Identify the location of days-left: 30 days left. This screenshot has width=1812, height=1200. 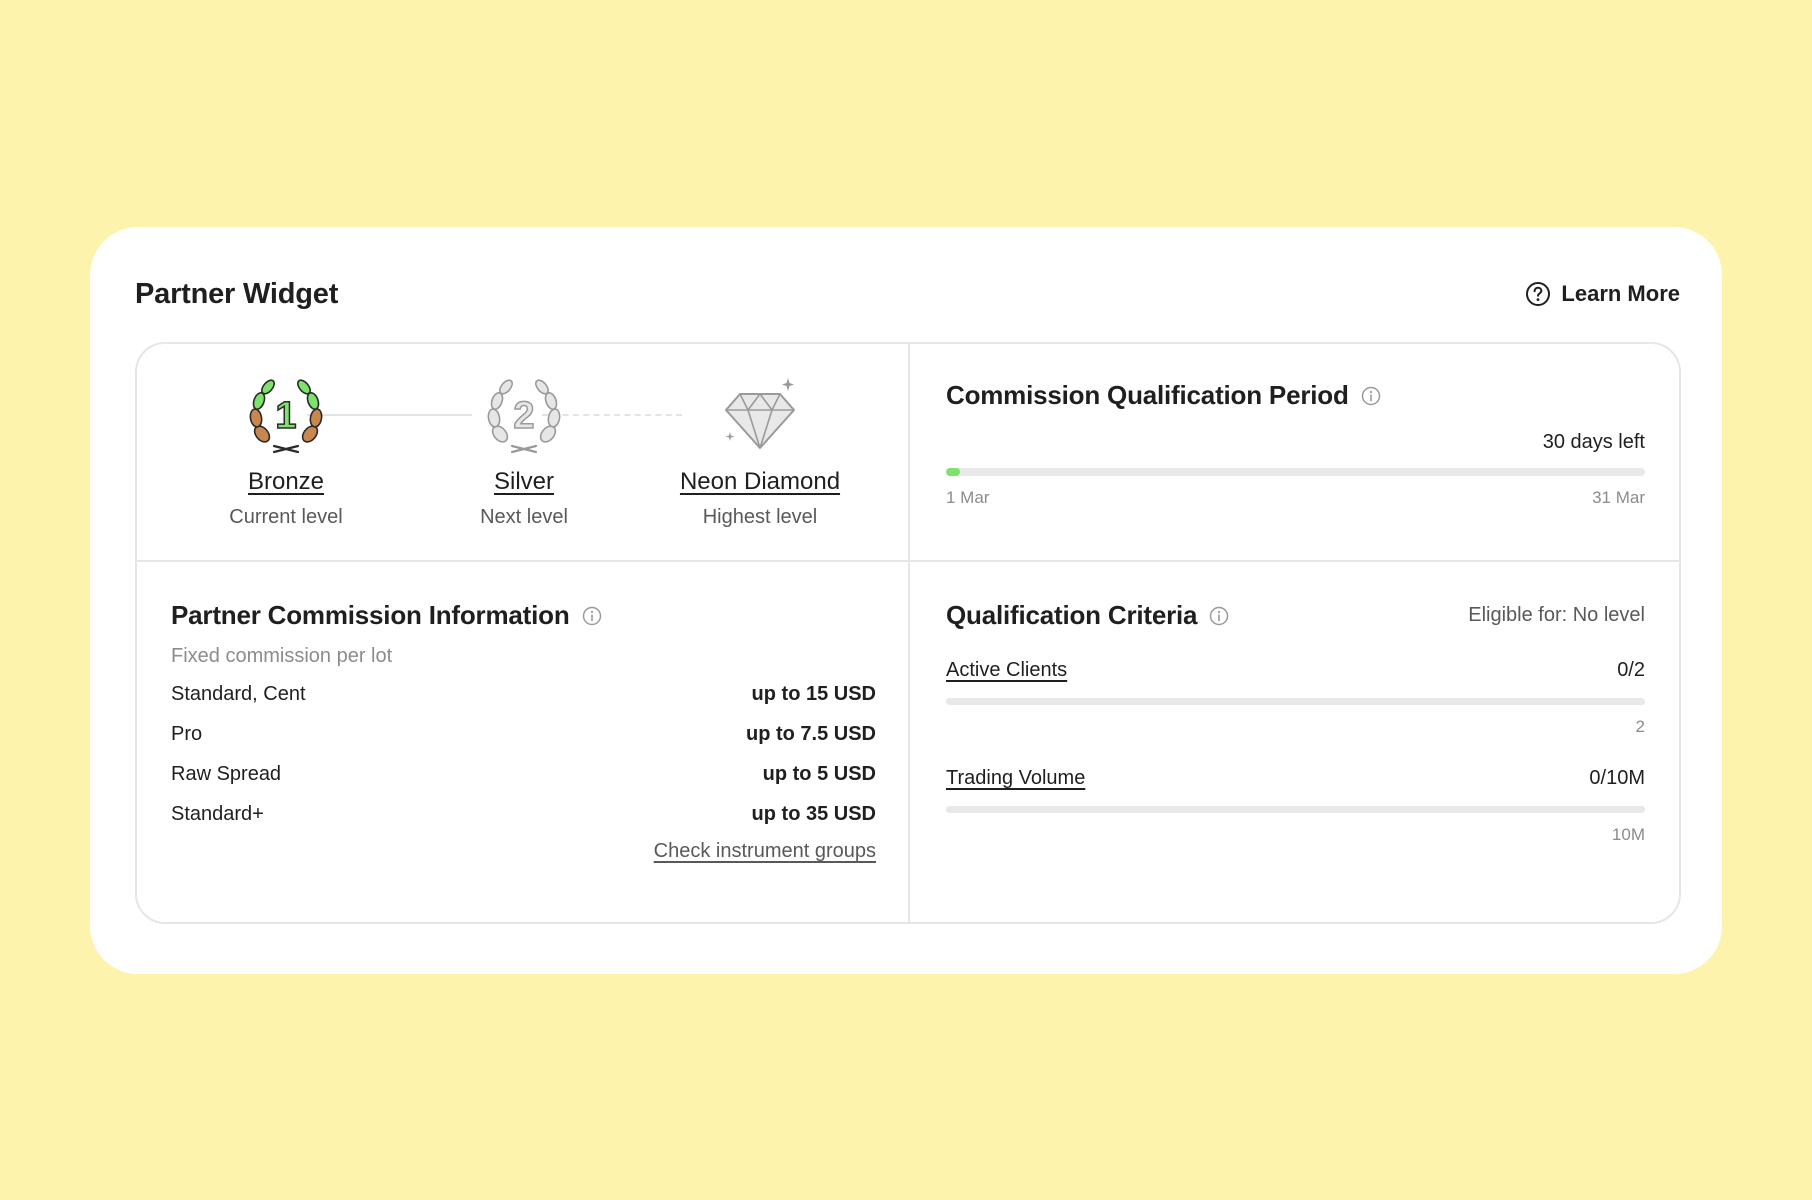
(1593, 442).